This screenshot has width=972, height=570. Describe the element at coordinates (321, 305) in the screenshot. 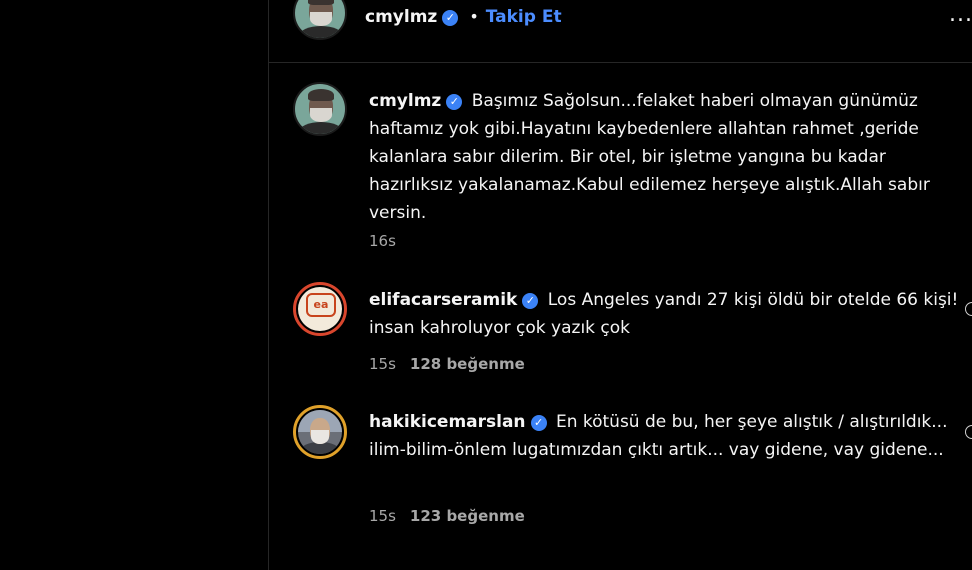

I see `brand-logo: ea` at that location.